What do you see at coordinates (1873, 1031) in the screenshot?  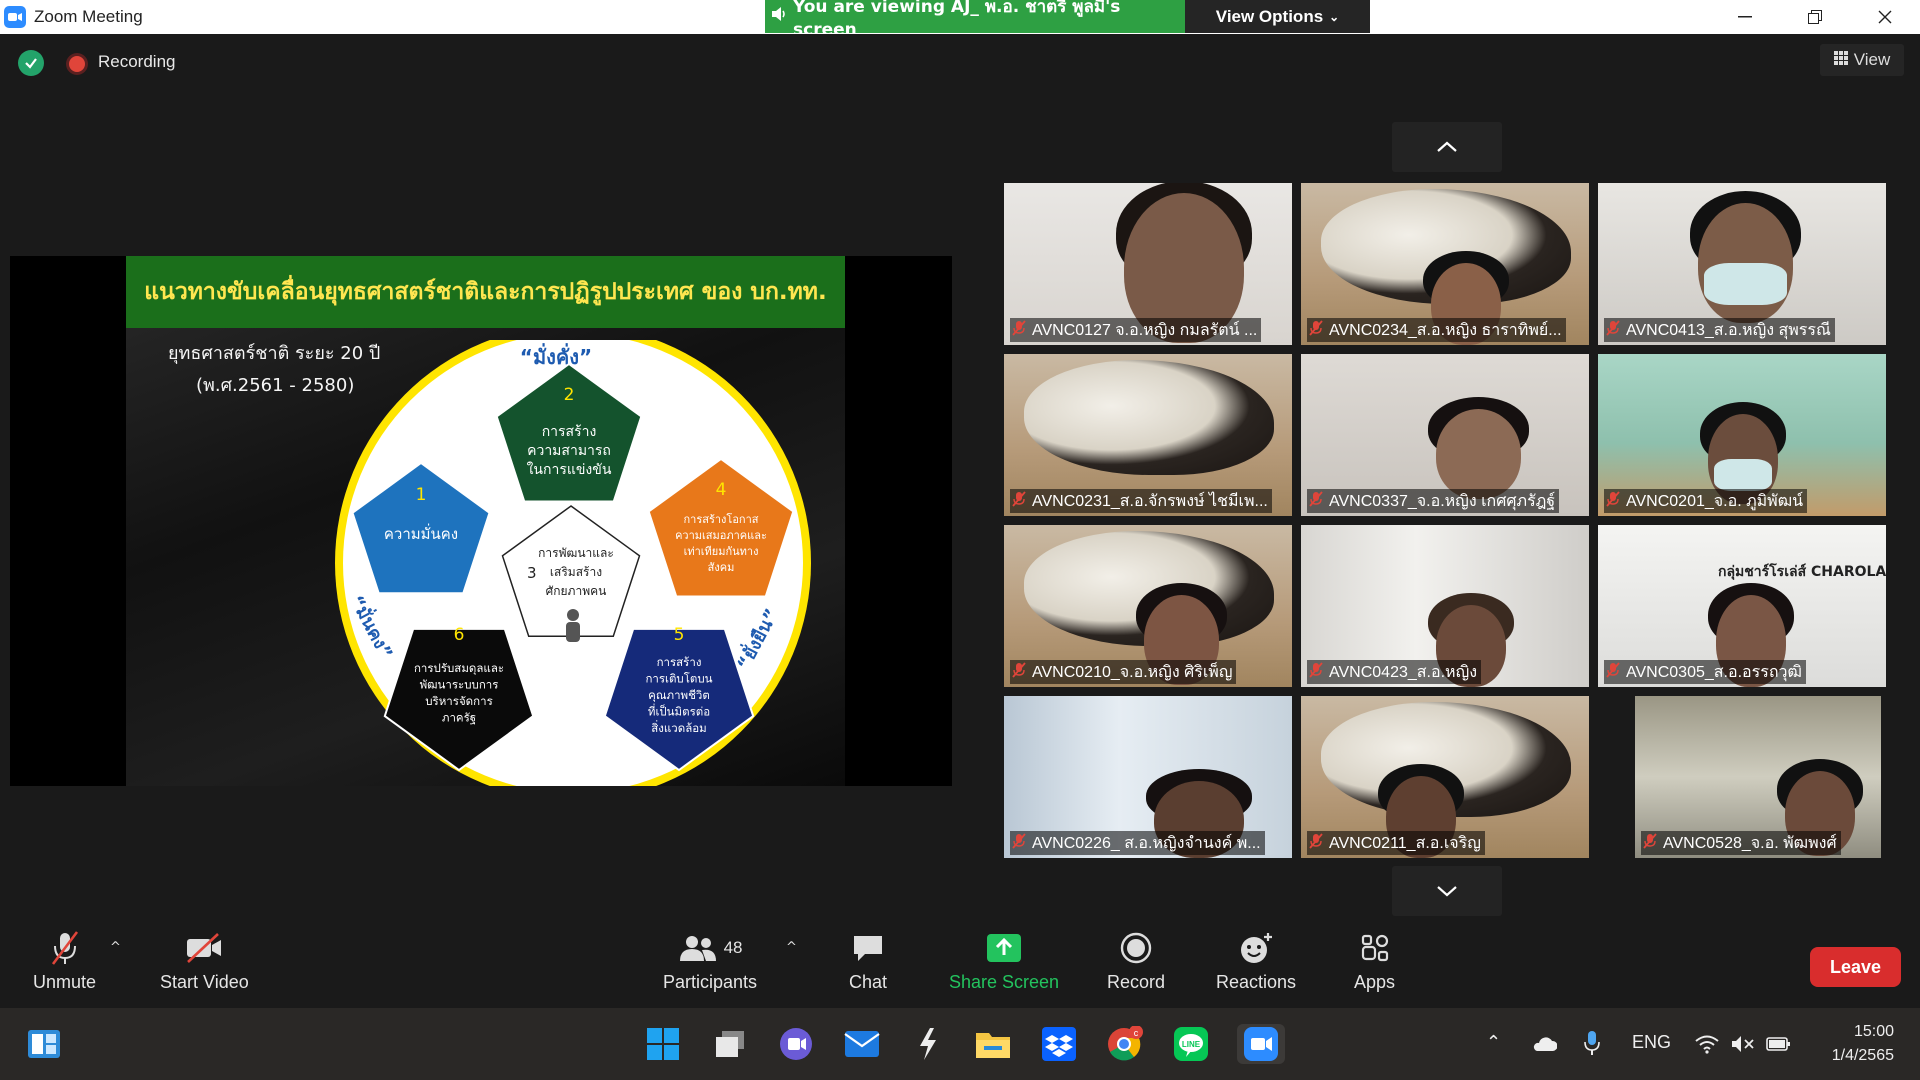 I see `clock-time: 15:00` at bounding box center [1873, 1031].